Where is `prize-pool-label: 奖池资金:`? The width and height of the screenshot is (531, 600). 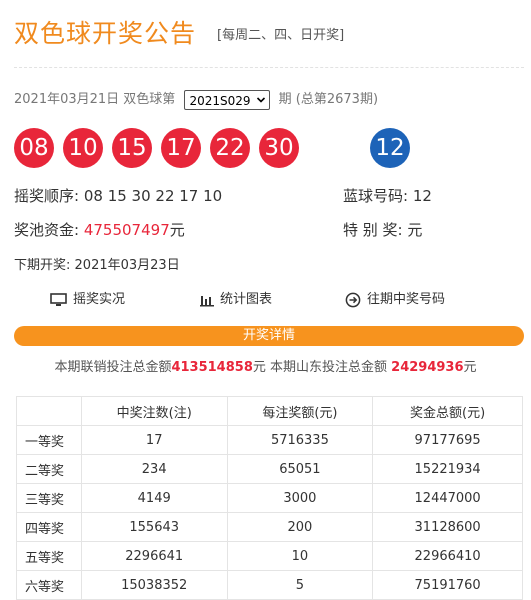
prize-pool-label: 奖池资金: is located at coordinates (47, 230).